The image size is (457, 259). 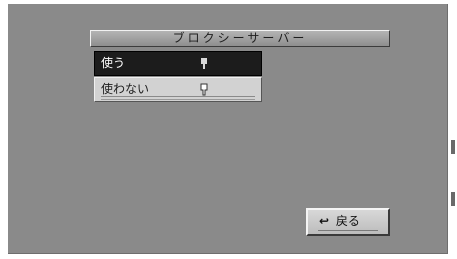 I want to click on button-underline, so click(x=348, y=230).